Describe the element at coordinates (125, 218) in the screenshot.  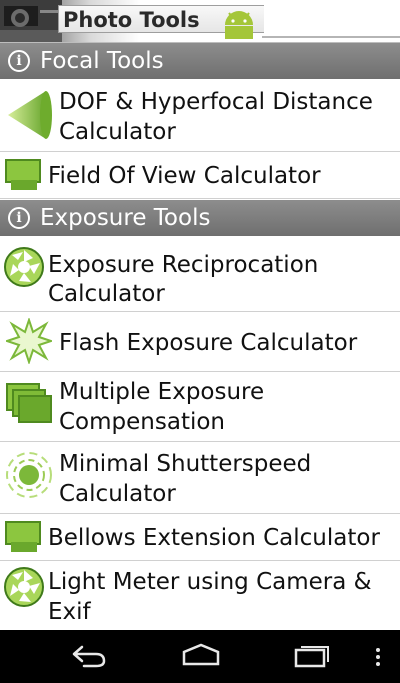
I see `section-label: Exposure Tools` at that location.